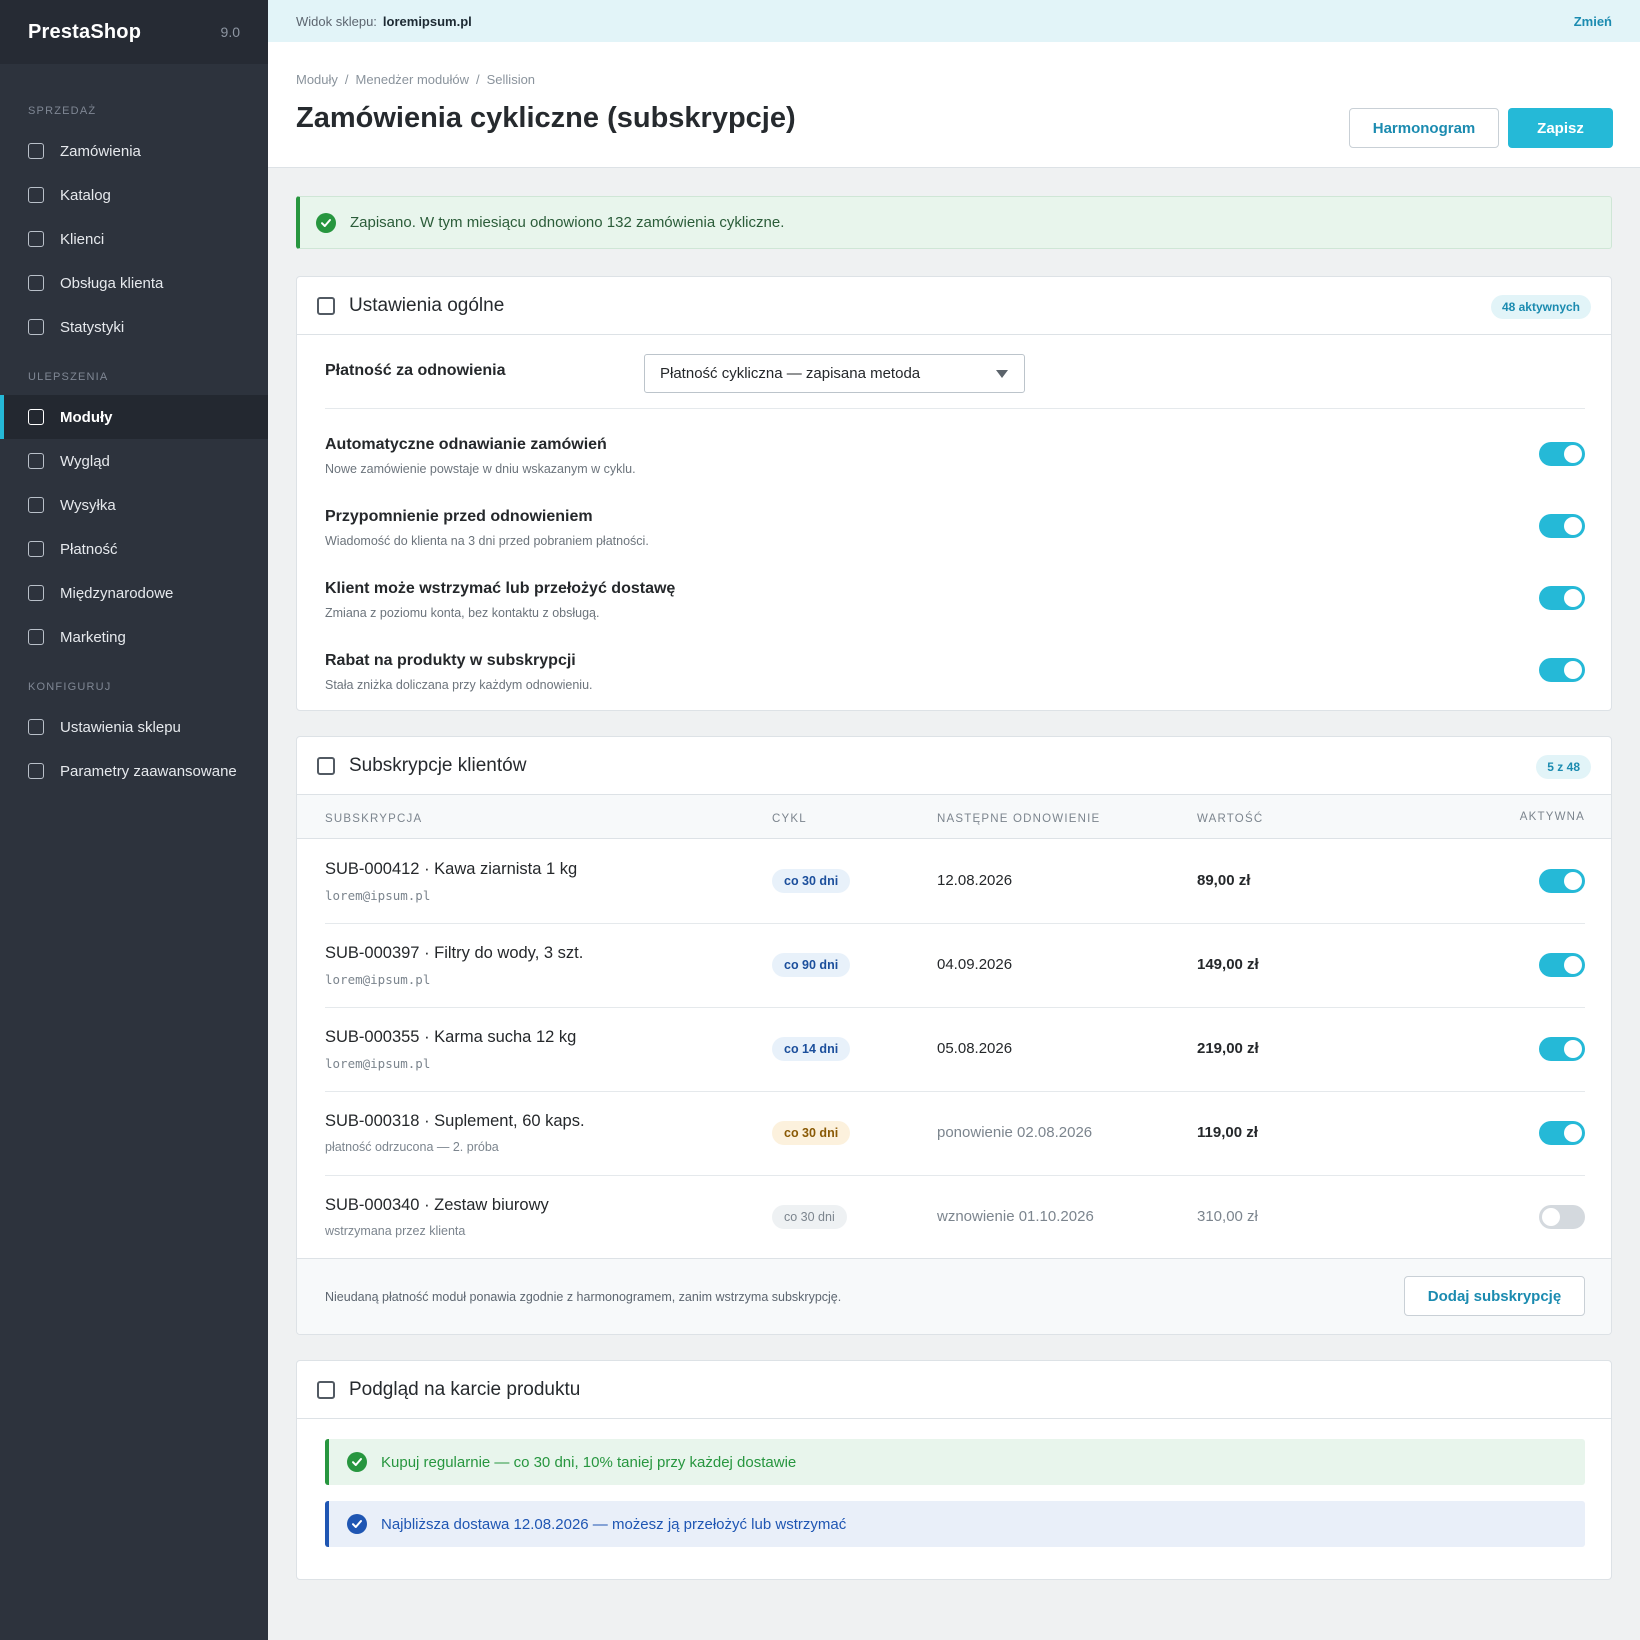  Describe the element at coordinates (427, 21) in the screenshot. I see `shop-domain-link: loremipsum.pl` at that location.